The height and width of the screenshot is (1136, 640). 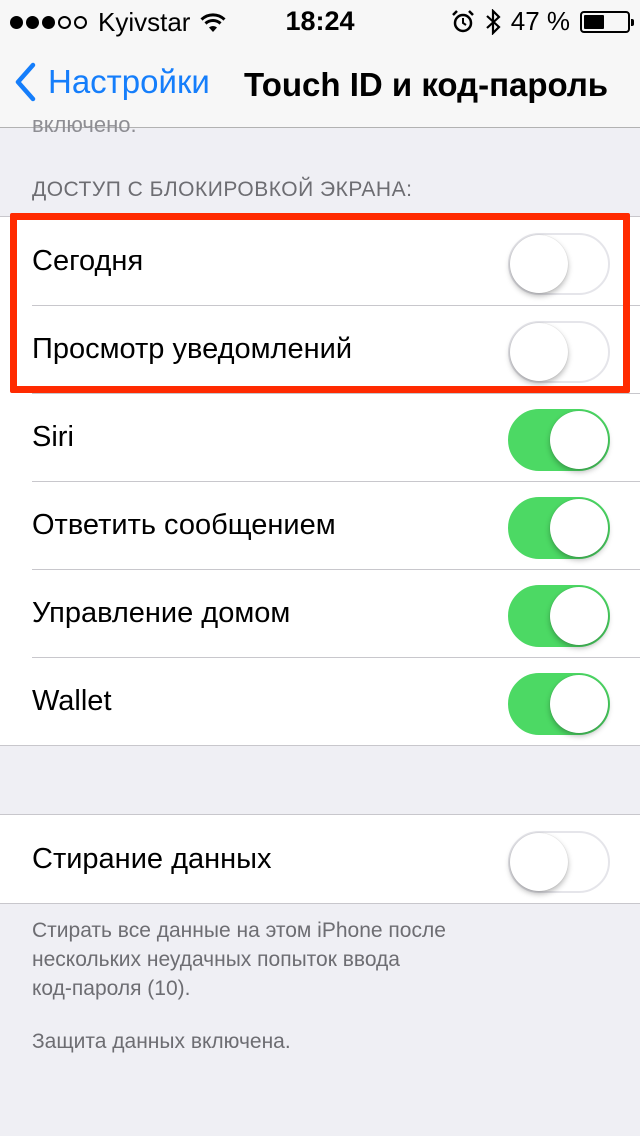 What do you see at coordinates (72, 701) in the screenshot?
I see `setting-label: Wallet` at bounding box center [72, 701].